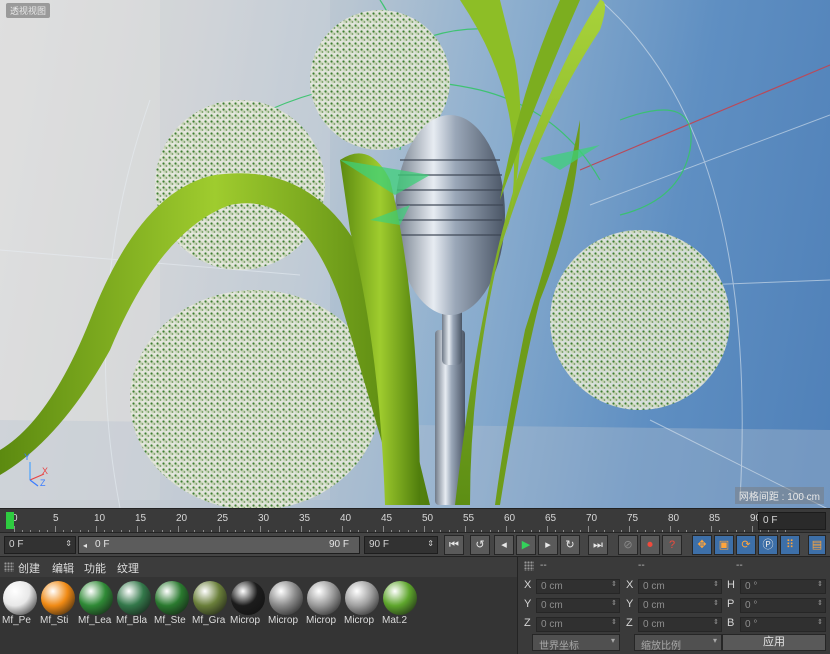 The image size is (830, 654). I want to click on next-frame-button: ▸, so click(548, 545).